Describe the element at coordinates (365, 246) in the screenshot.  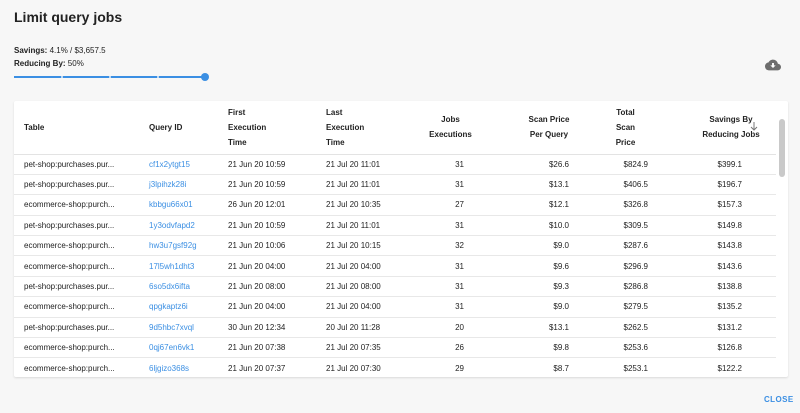
I see `cell-last-execution: 21 Jul 20 10:15` at that location.